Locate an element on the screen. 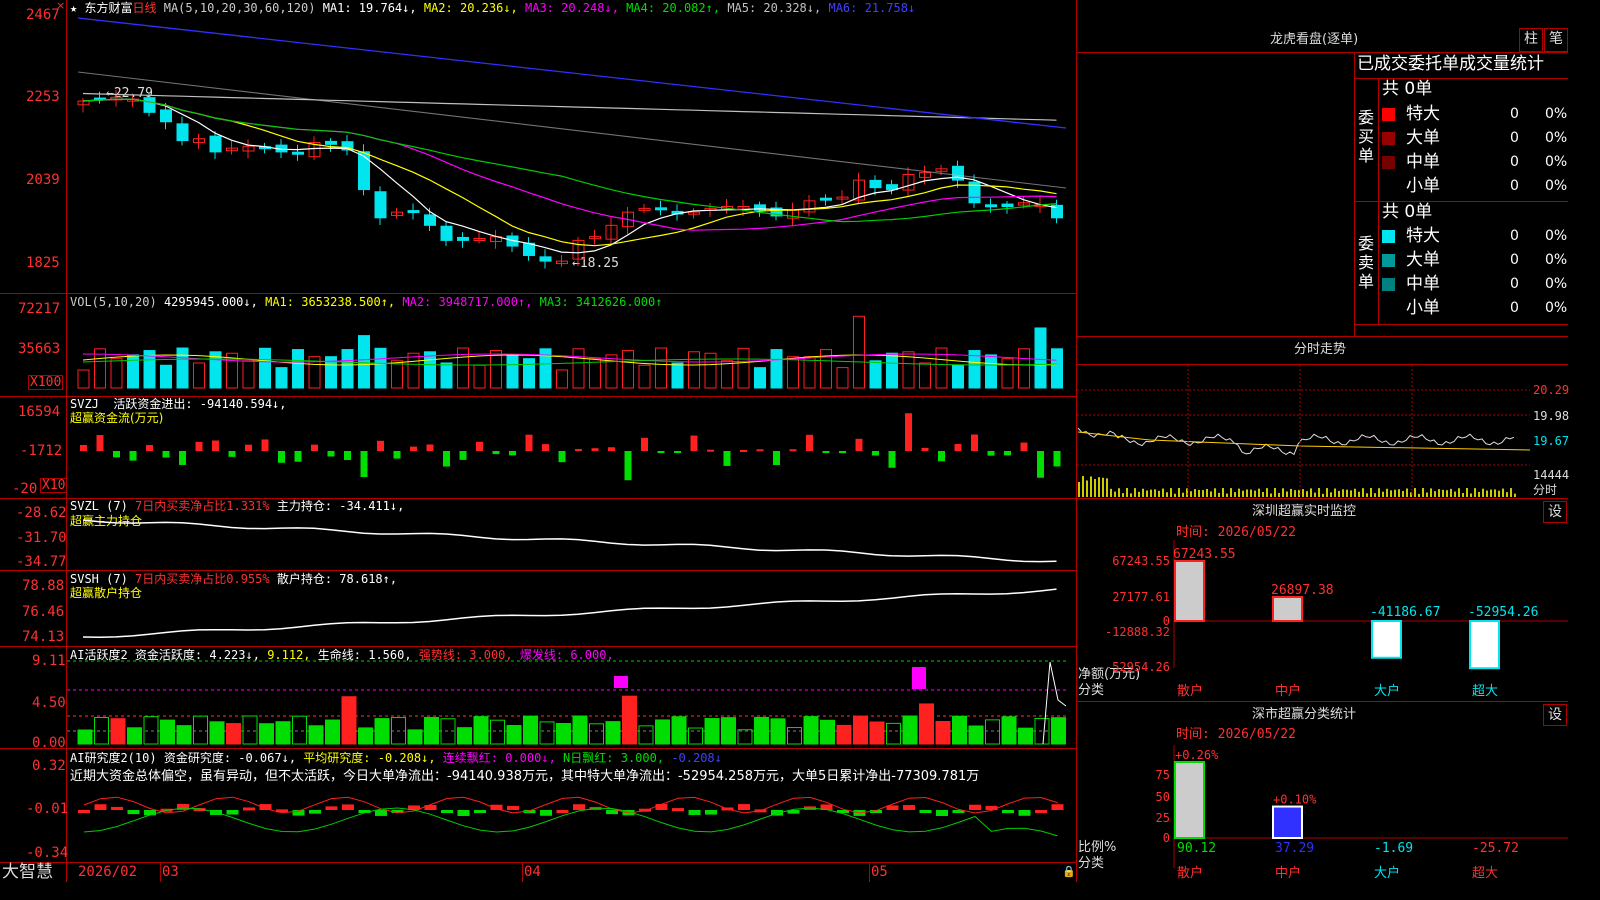  sz-monitor-value-label: -52954.26 is located at coordinates (1503, 612).